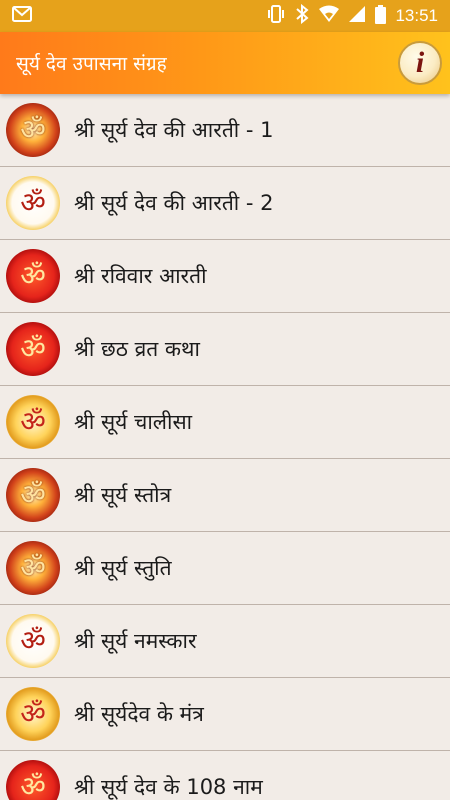  Describe the element at coordinates (139, 714) in the screenshot. I see `list-item-label: श्री सूर्यदेव के मंत्र` at that location.